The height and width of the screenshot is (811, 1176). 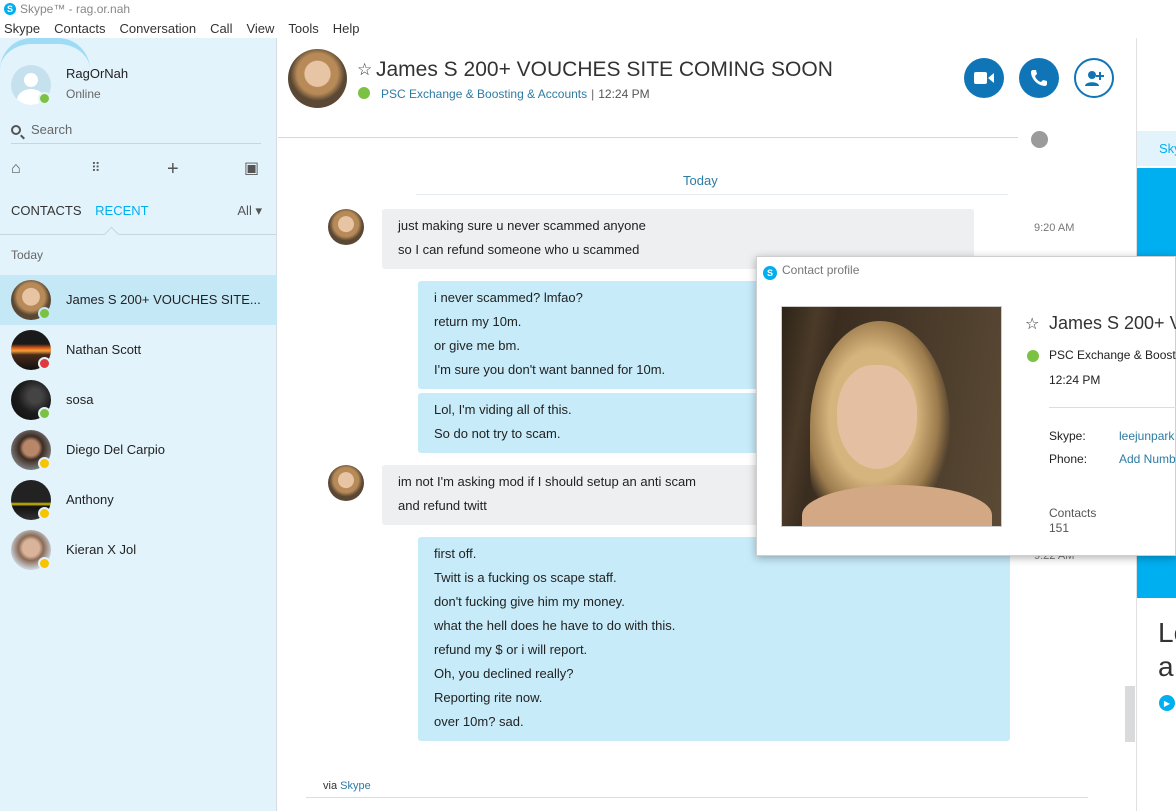 I want to click on add-person-icon, so click(x=1094, y=78).